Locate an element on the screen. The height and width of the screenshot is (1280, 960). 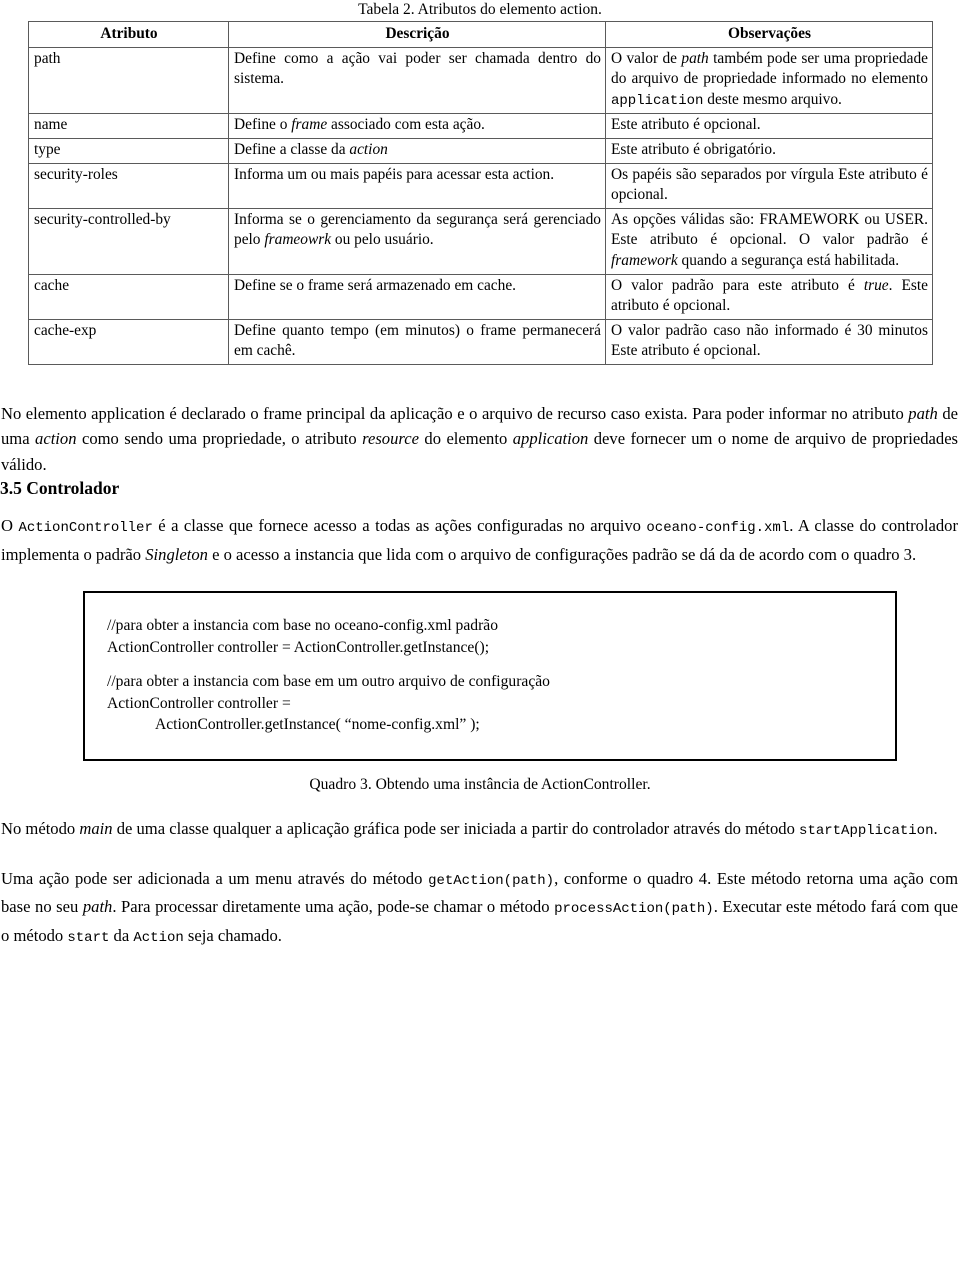
plain-text: Define o is located at coordinates (263, 125).